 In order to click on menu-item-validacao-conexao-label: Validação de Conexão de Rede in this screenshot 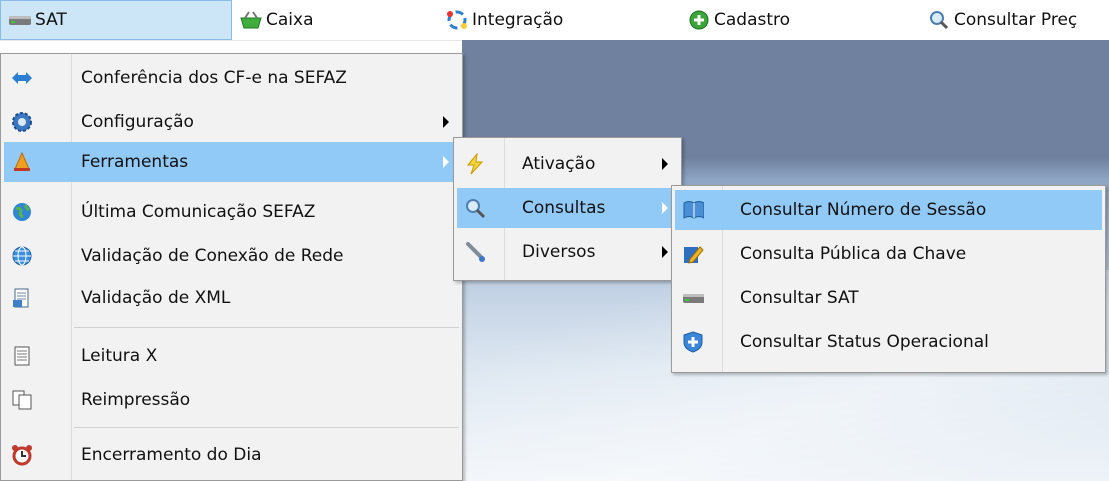, I will do `click(212, 256)`.